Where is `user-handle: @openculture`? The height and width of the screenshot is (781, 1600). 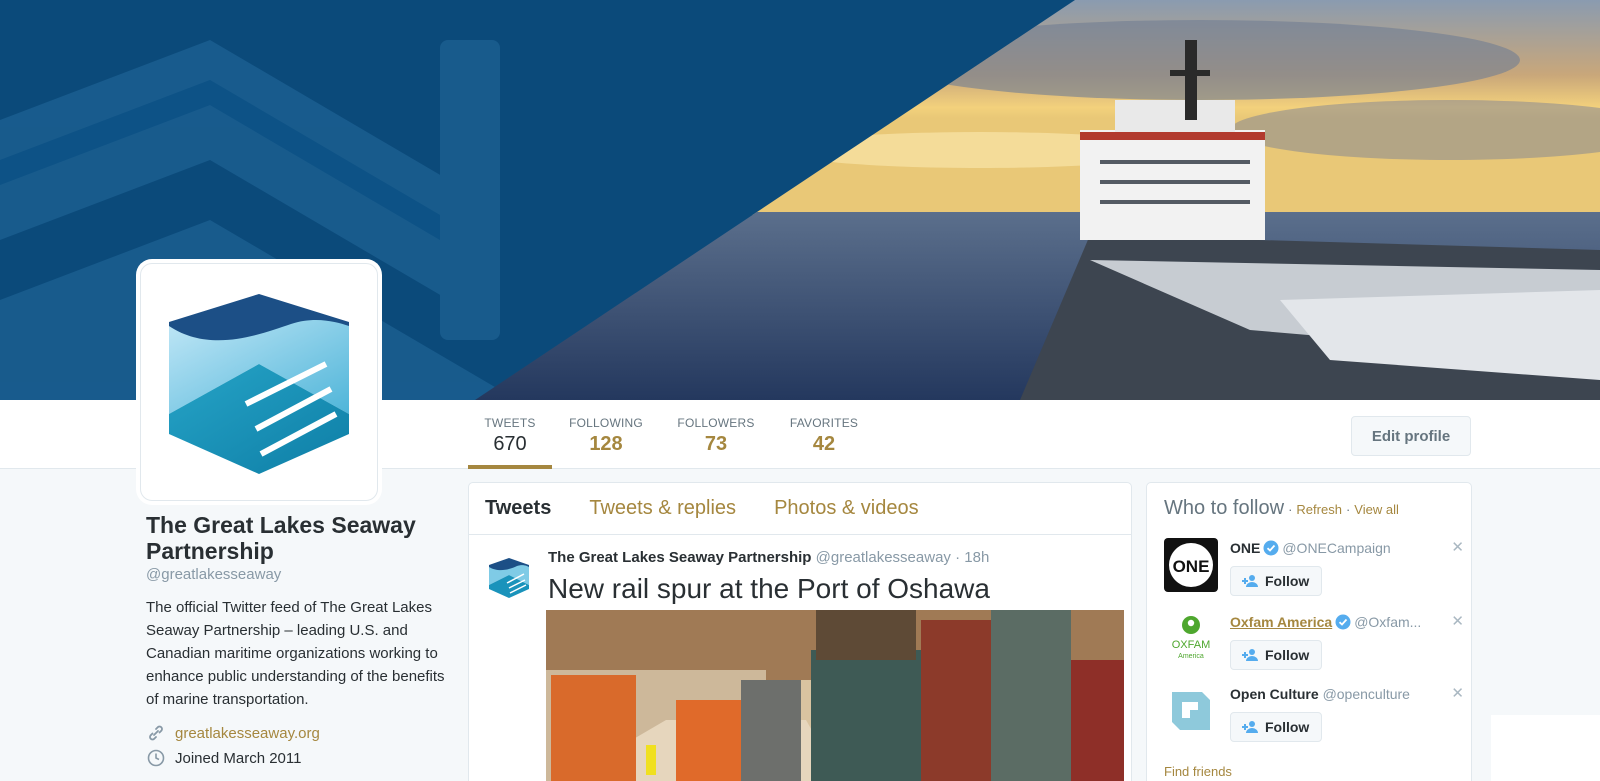
user-handle: @openculture is located at coordinates (1366, 694).